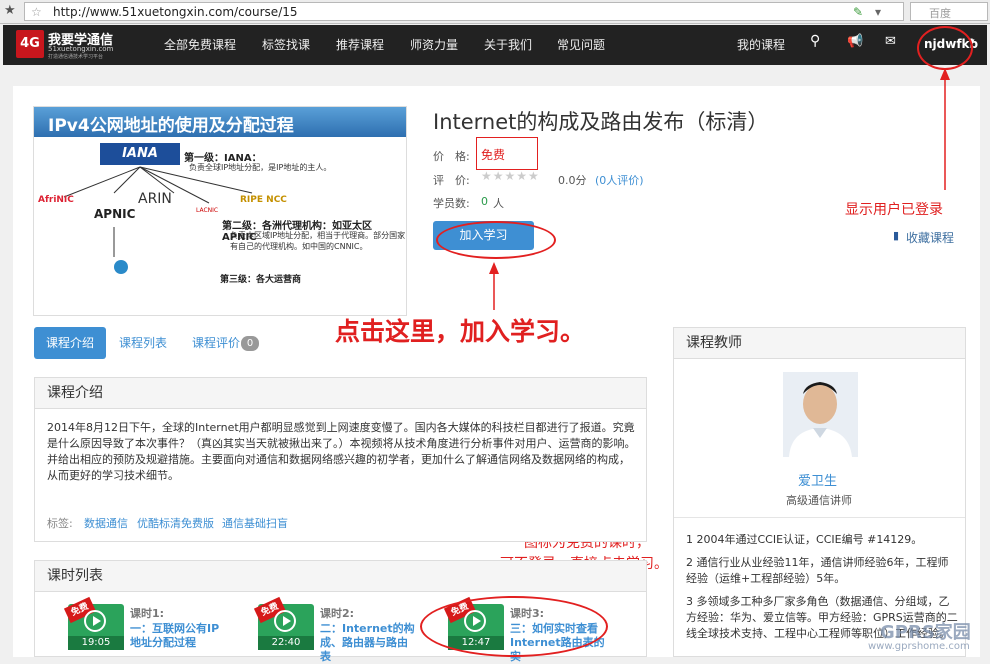 The height and width of the screenshot is (664, 990). I want to click on tab-lesson-list: 课程列表, so click(143, 343).